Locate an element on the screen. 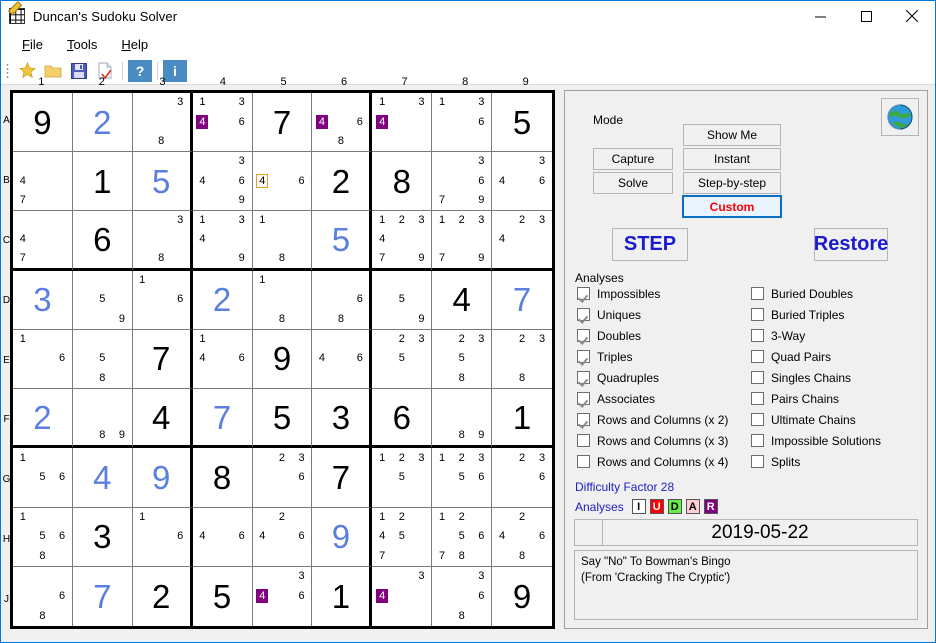 The height and width of the screenshot is (643, 936). step-button: STEP is located at coordinates (650, 244).